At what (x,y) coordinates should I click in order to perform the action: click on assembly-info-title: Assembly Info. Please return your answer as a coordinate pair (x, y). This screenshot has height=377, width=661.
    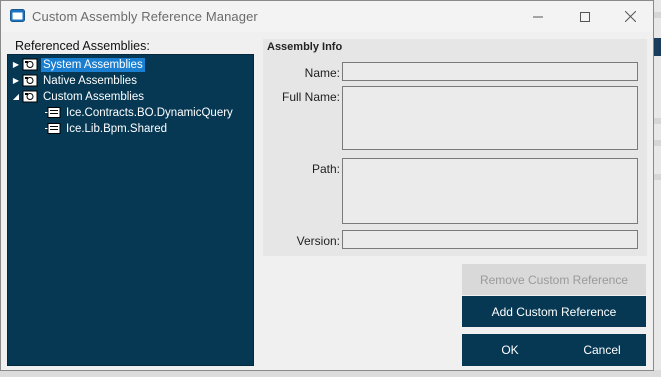
    Looking at the image, I should click on (305, 47).